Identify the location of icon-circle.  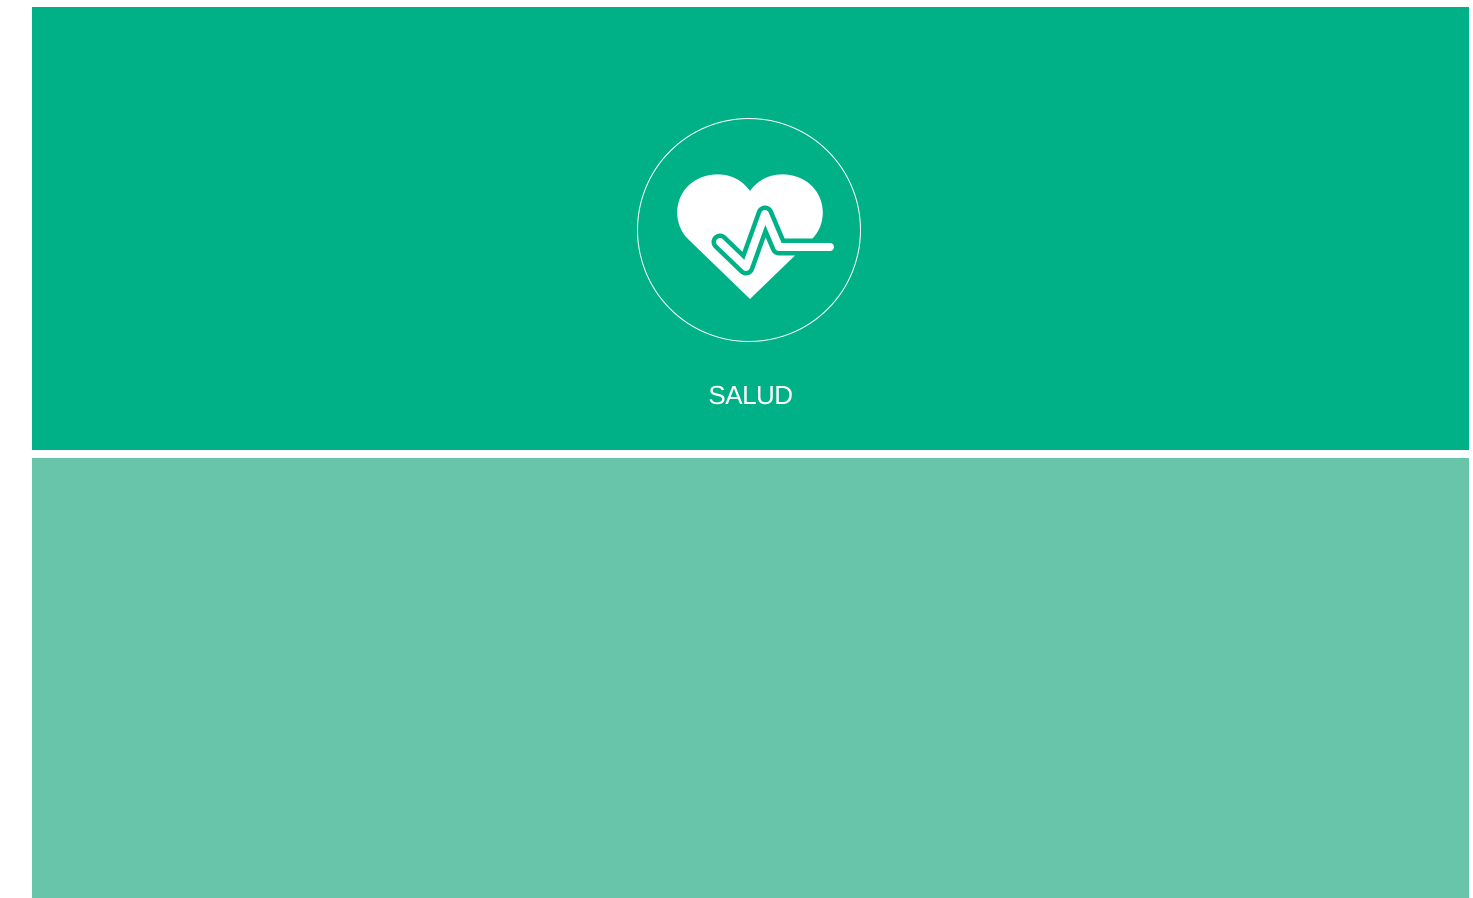
(749, 230).